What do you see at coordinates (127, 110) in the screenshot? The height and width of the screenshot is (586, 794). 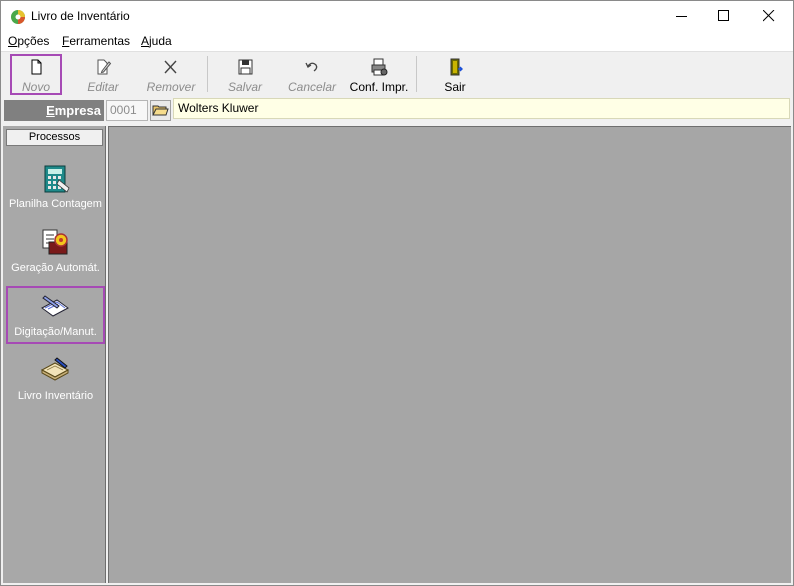 I see `empresa-code-field: 0001` at bounding box center [127, 110].